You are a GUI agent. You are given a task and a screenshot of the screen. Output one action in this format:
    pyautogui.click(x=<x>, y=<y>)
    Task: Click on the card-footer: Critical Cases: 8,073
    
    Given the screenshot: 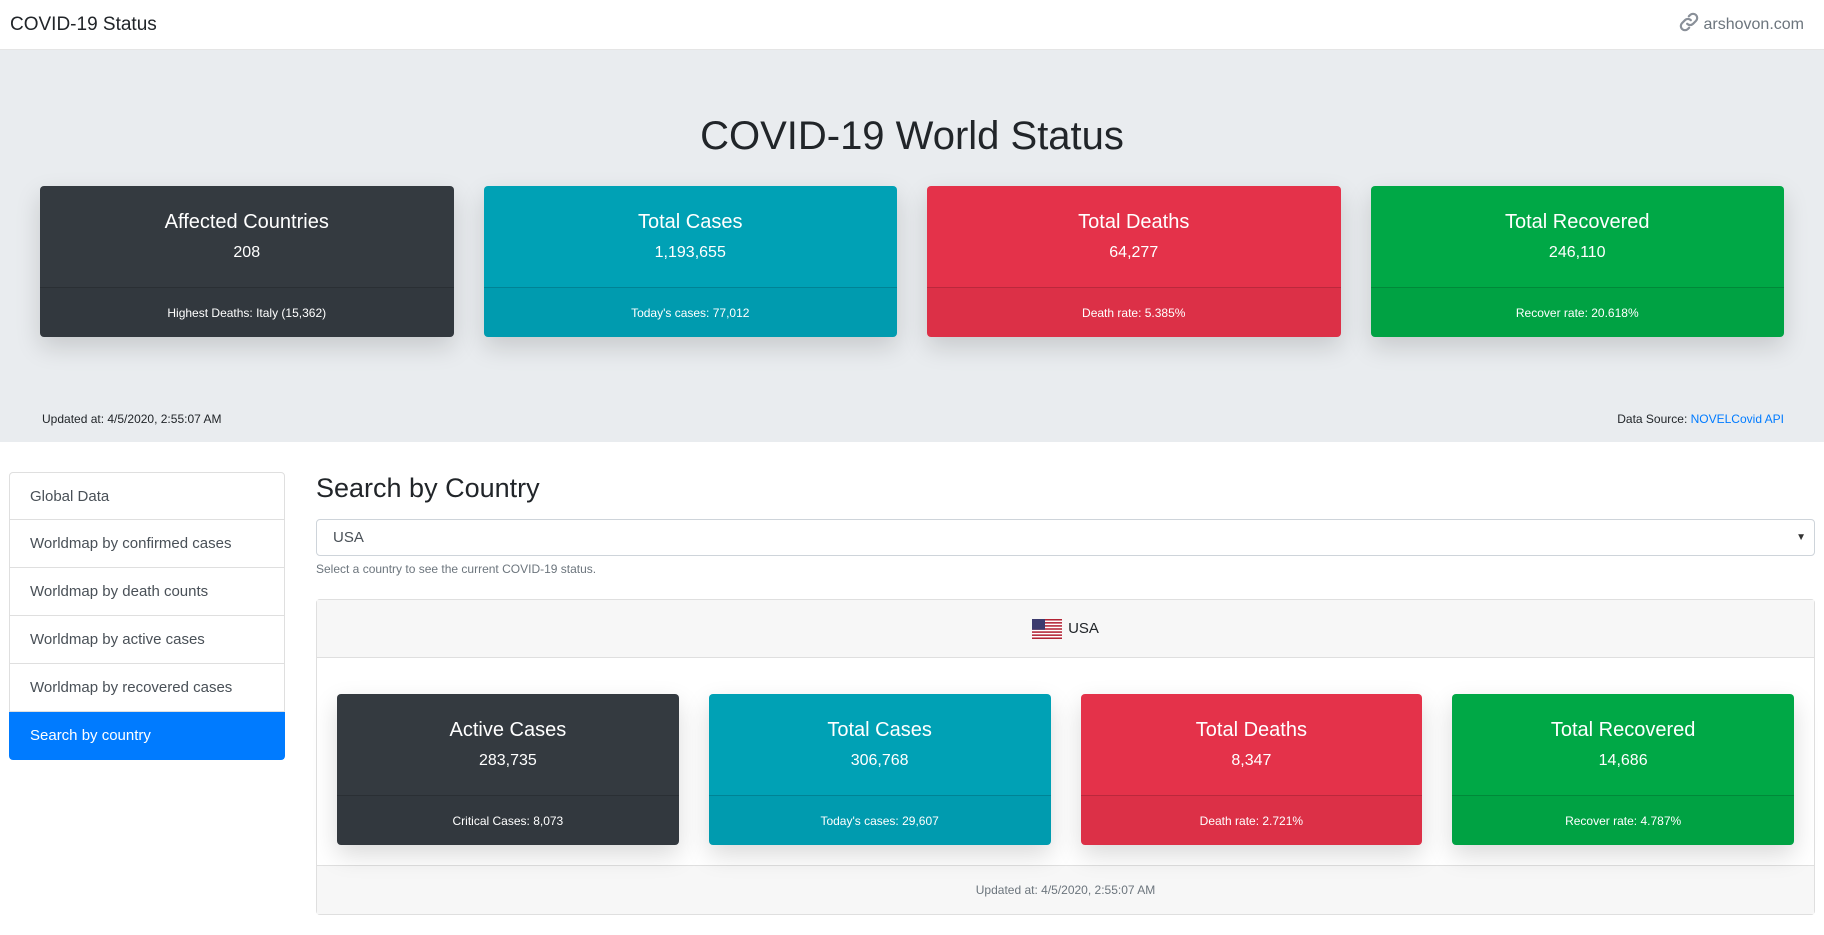 What is the action you would take?
    pyautogui.click(x=508, y=820)
    